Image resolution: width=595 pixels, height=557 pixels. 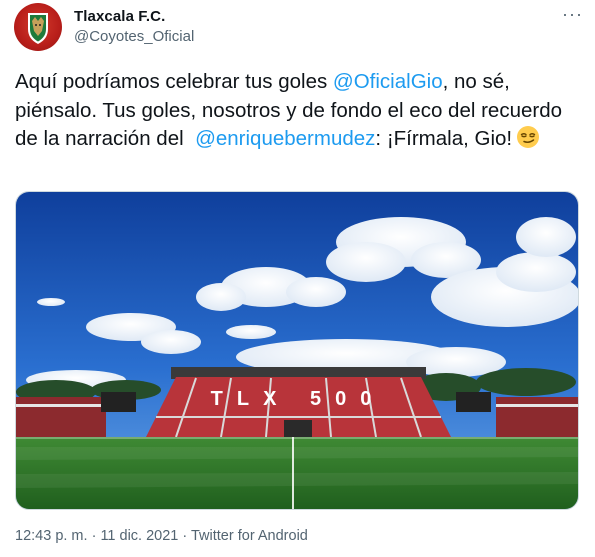 I want to click on account-handle: @Coyotes_Oficial, so click(x=134, y=36).